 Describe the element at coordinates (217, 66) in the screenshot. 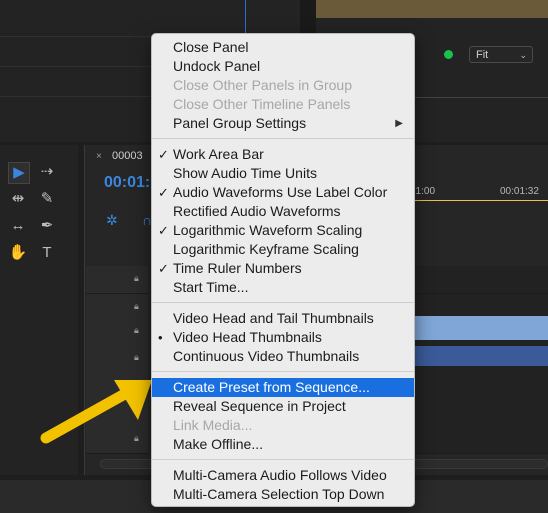

I see `menu-item-label: Undock Panel` at that location.